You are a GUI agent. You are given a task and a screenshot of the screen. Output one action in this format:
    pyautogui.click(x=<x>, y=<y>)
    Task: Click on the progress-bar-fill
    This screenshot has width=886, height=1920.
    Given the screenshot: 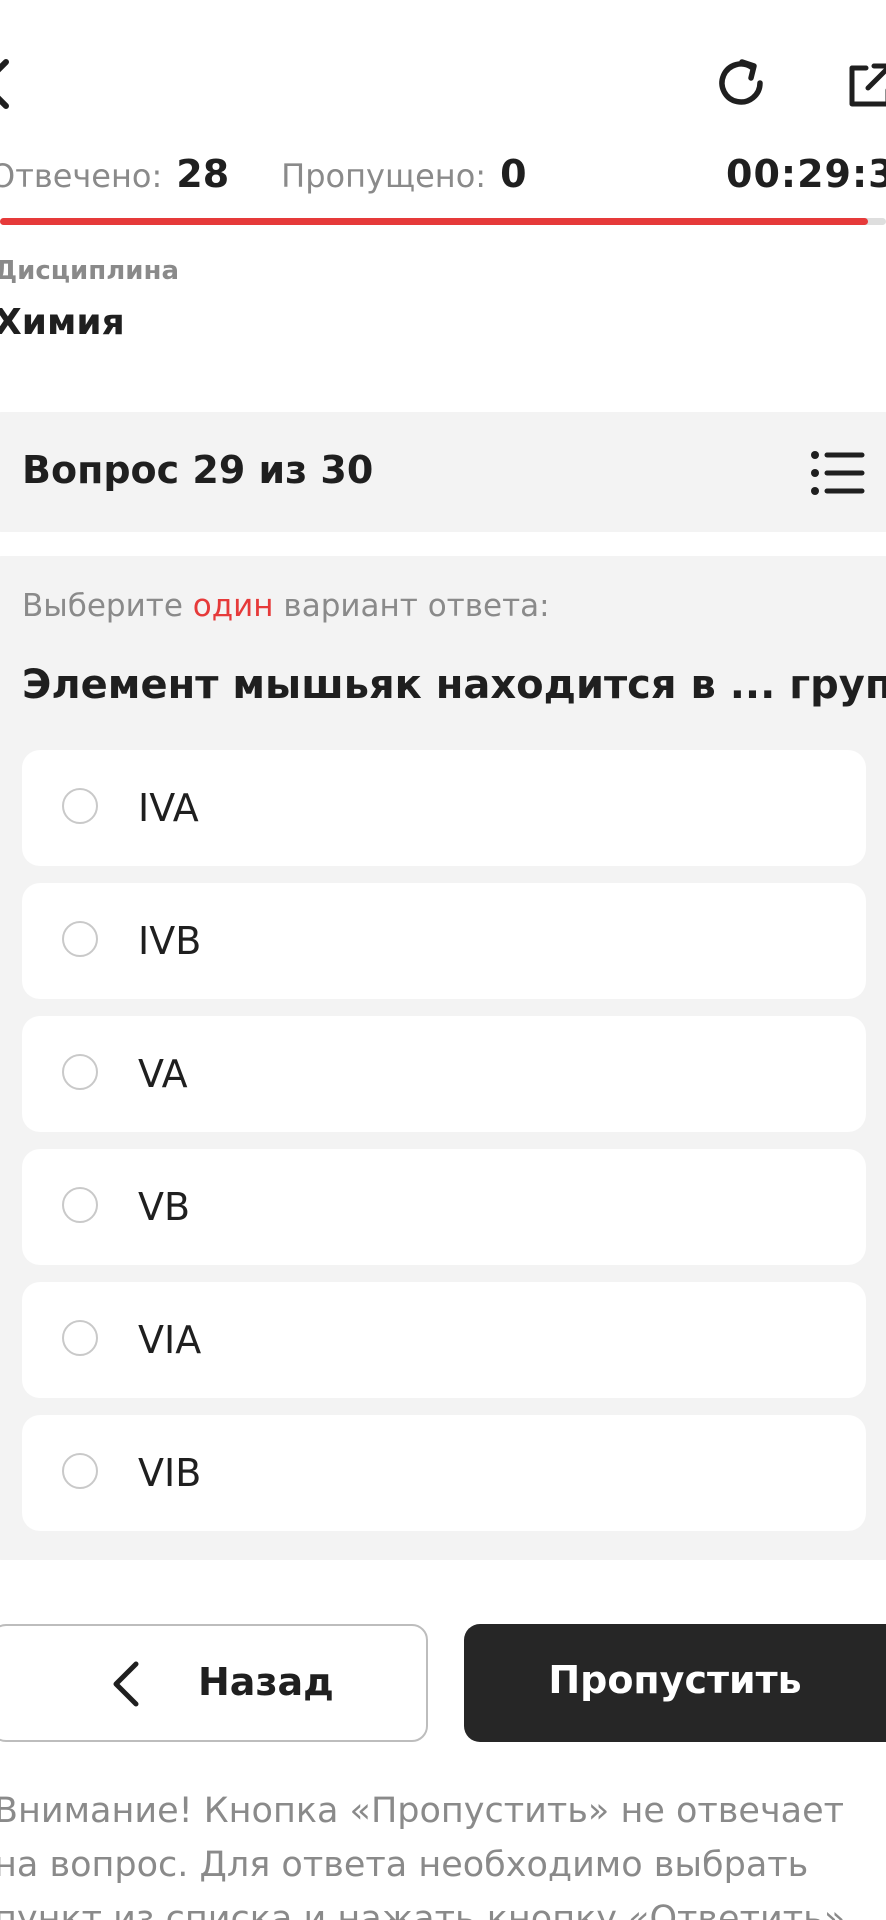 What is the action you would take?
    pyautogui.click(x=434, y=221)
    